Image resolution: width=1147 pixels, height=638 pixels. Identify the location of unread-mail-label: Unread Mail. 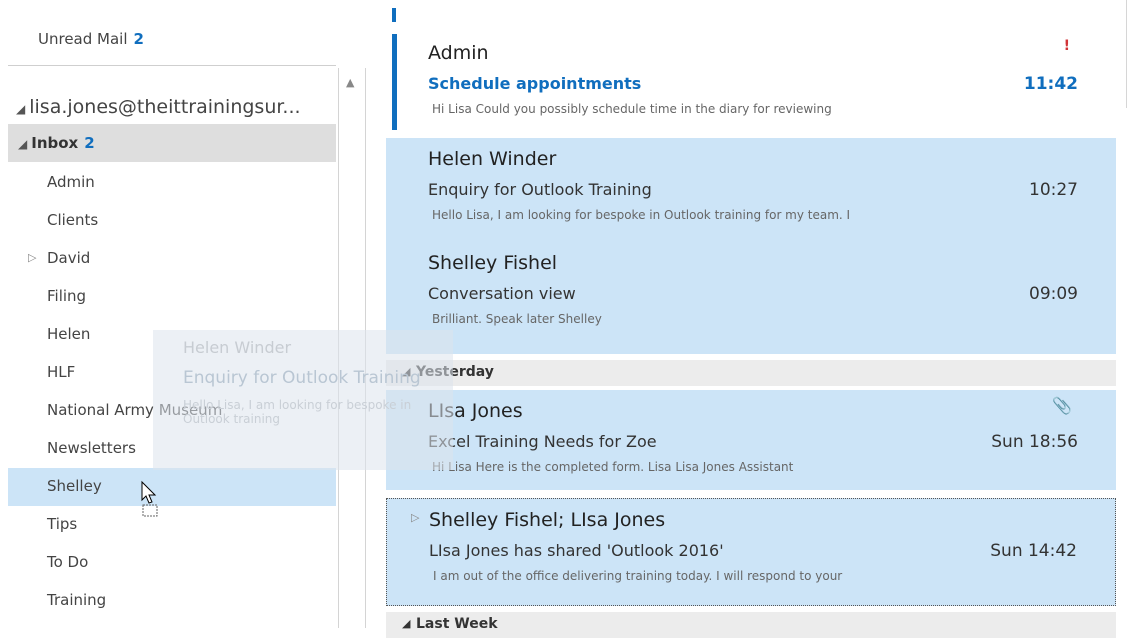
(83, 39).